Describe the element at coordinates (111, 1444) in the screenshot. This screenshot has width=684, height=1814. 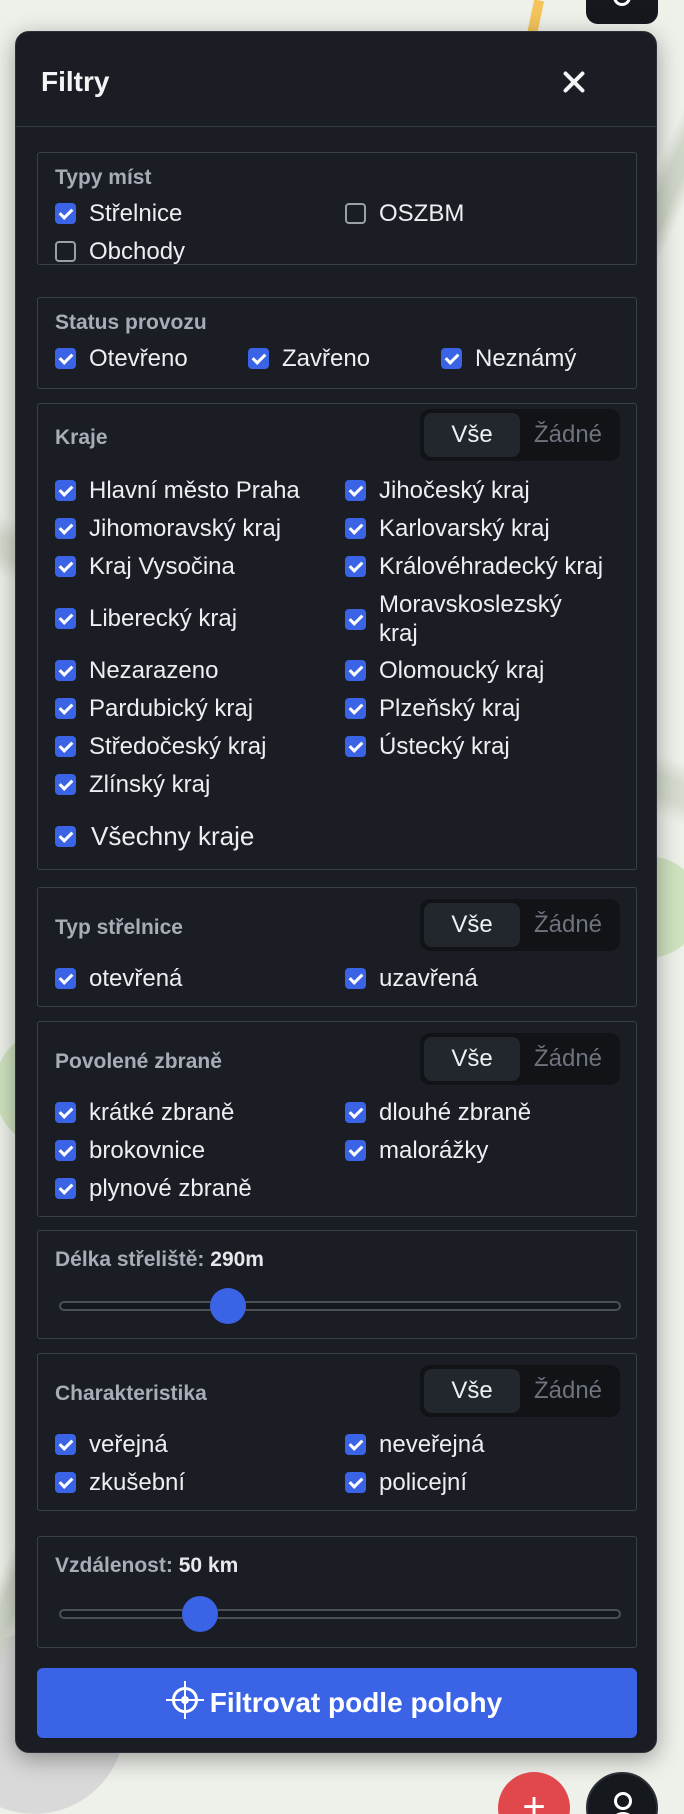
I see `checkbox-characteristic: veřejná` at that location.